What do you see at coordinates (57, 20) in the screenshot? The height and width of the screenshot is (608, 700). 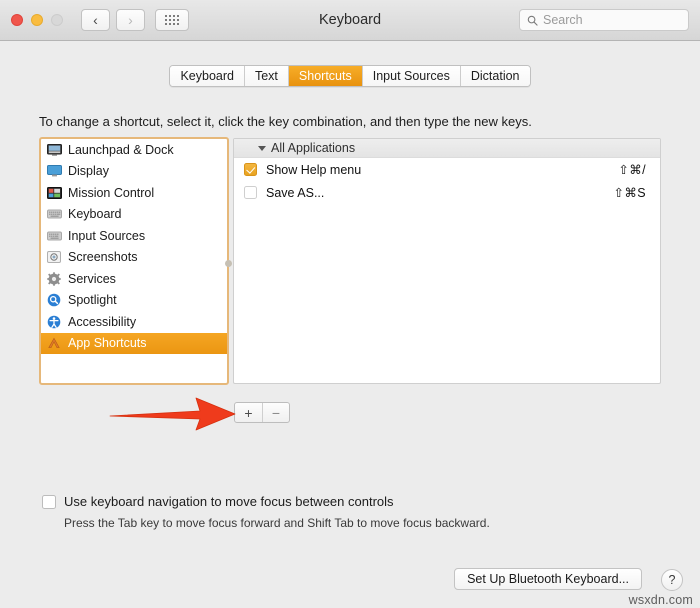 I see `zoom-window-button` at bounding box center [57, 20].